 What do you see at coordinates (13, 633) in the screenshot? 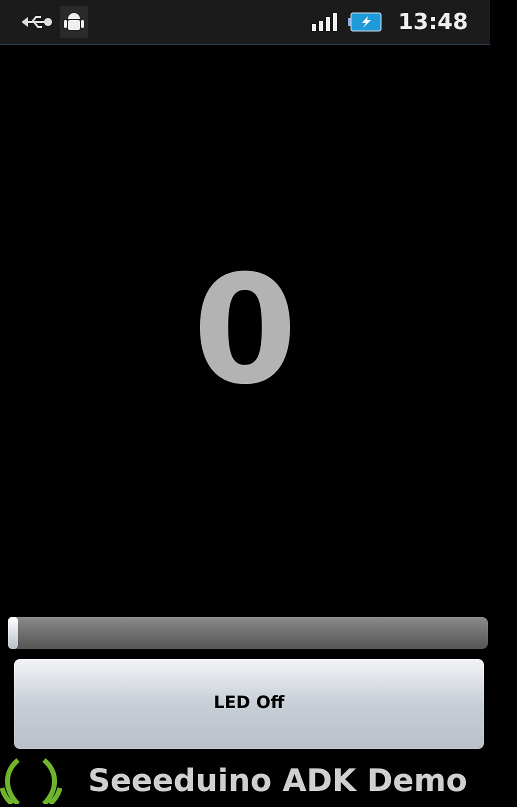
I see `slider-thumb` at bounding box center [13, 633].